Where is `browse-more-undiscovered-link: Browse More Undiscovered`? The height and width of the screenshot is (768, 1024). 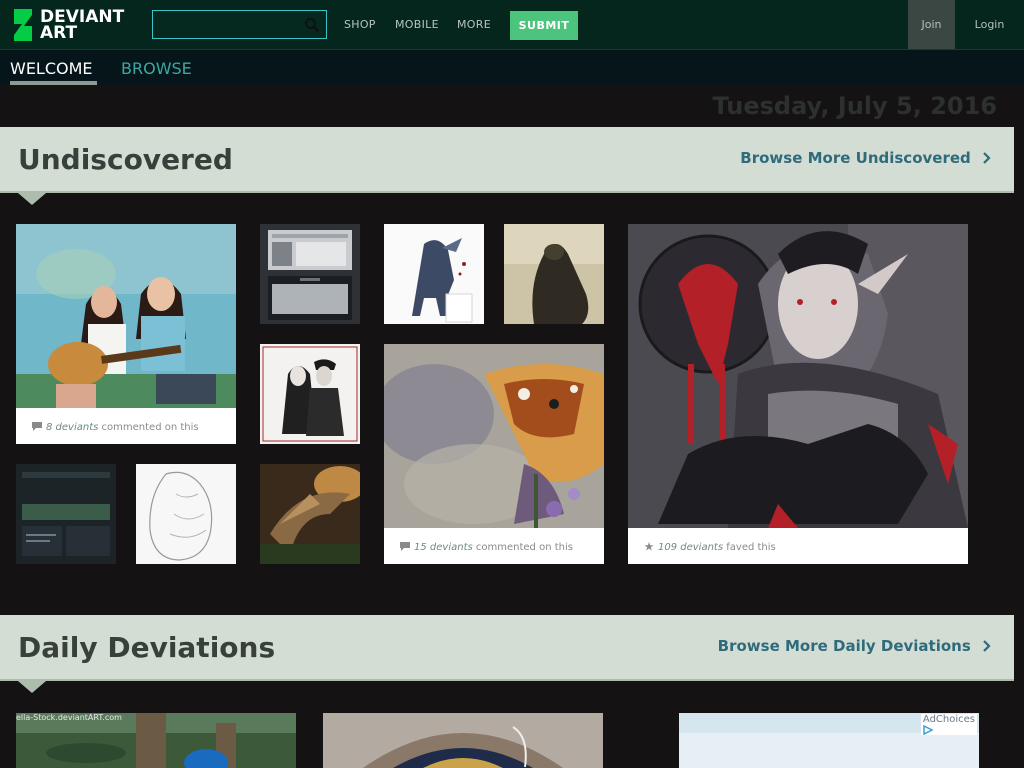
browse-more-undiscovered-link: Browse More Undiscovered is located at coordinates (866, 158).